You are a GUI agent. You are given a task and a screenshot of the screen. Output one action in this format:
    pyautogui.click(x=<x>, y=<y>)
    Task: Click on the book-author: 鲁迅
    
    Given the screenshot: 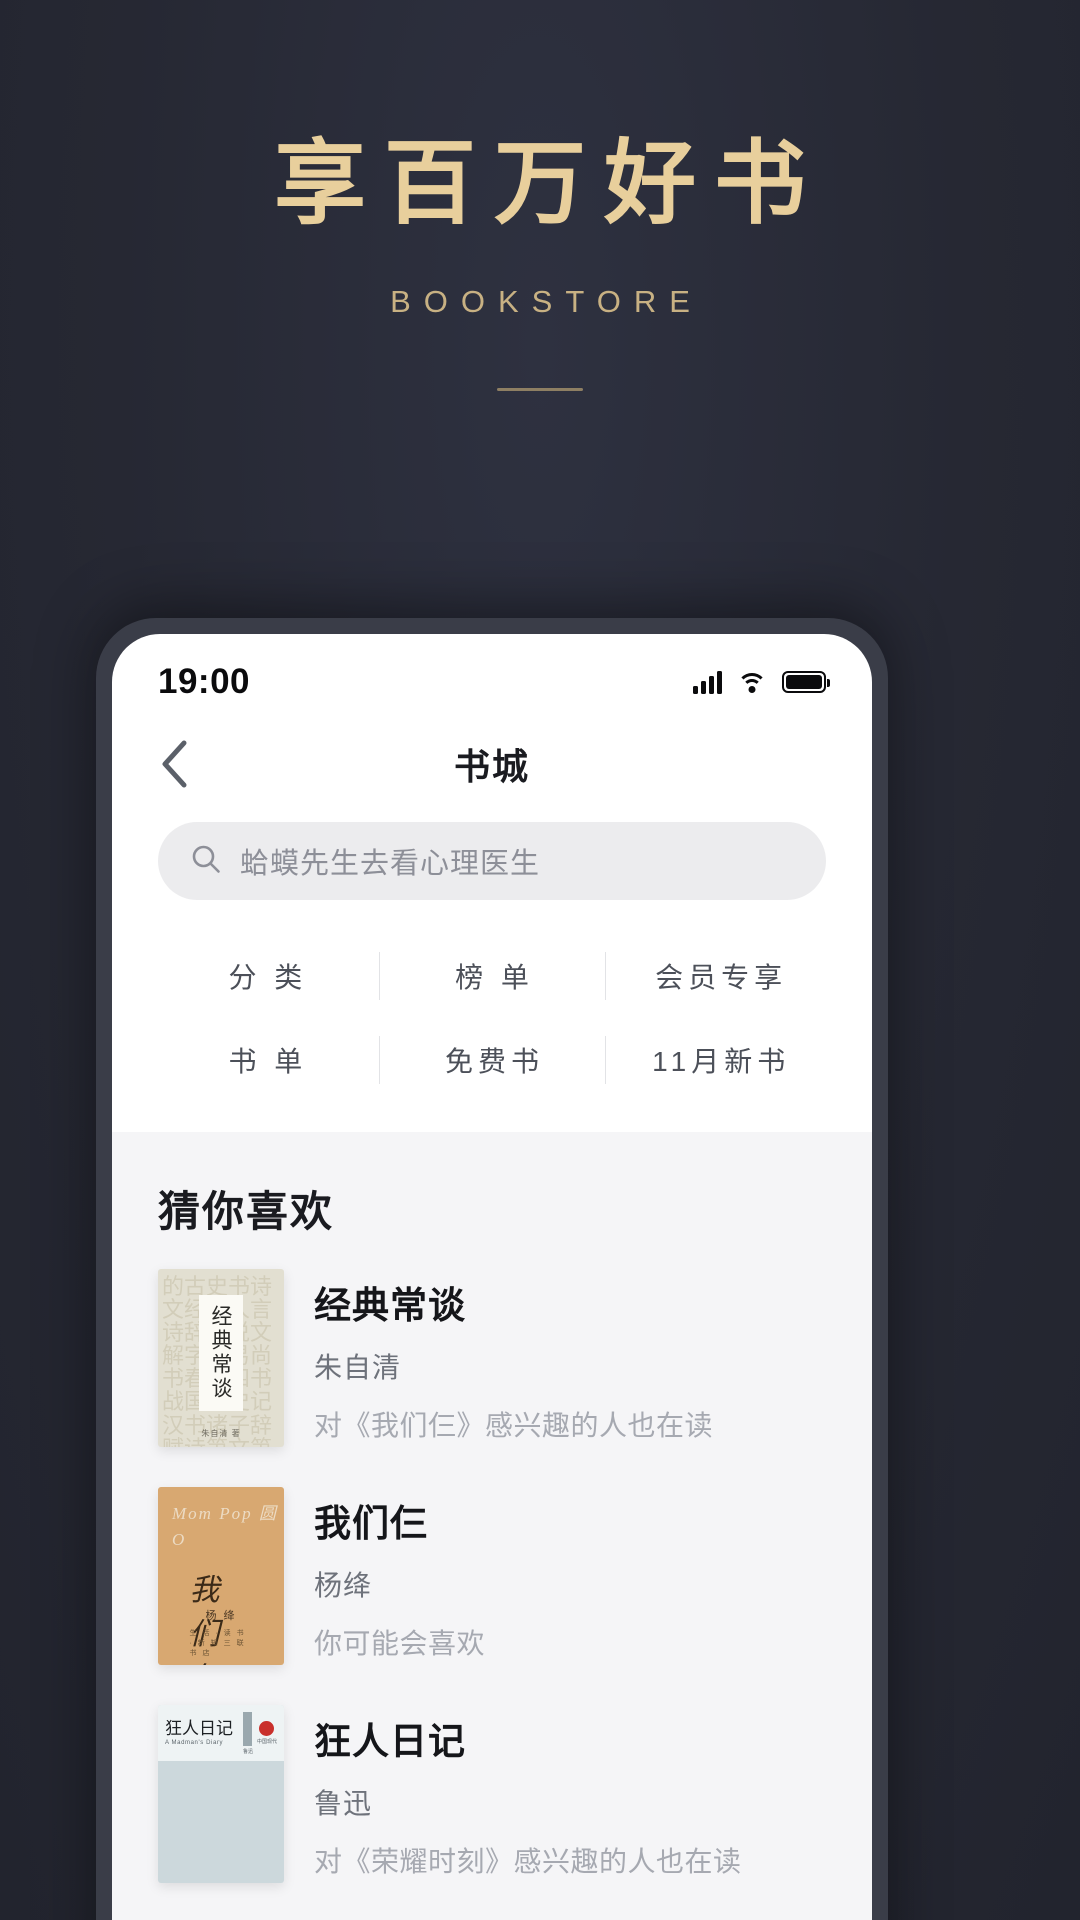 What is the action you would take?
    pyautogui.click(x=343, y=1803)
    